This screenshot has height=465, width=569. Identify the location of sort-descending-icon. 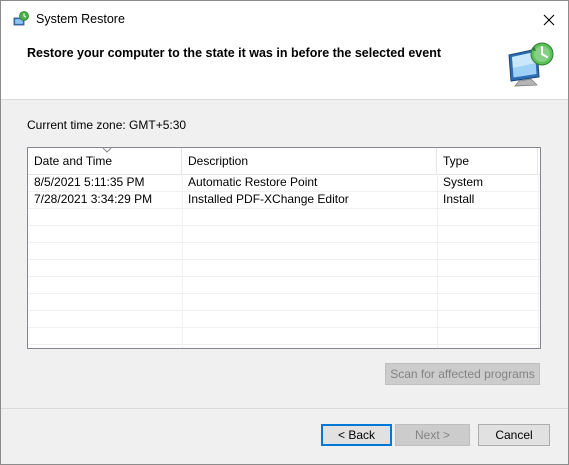
(107, 150).